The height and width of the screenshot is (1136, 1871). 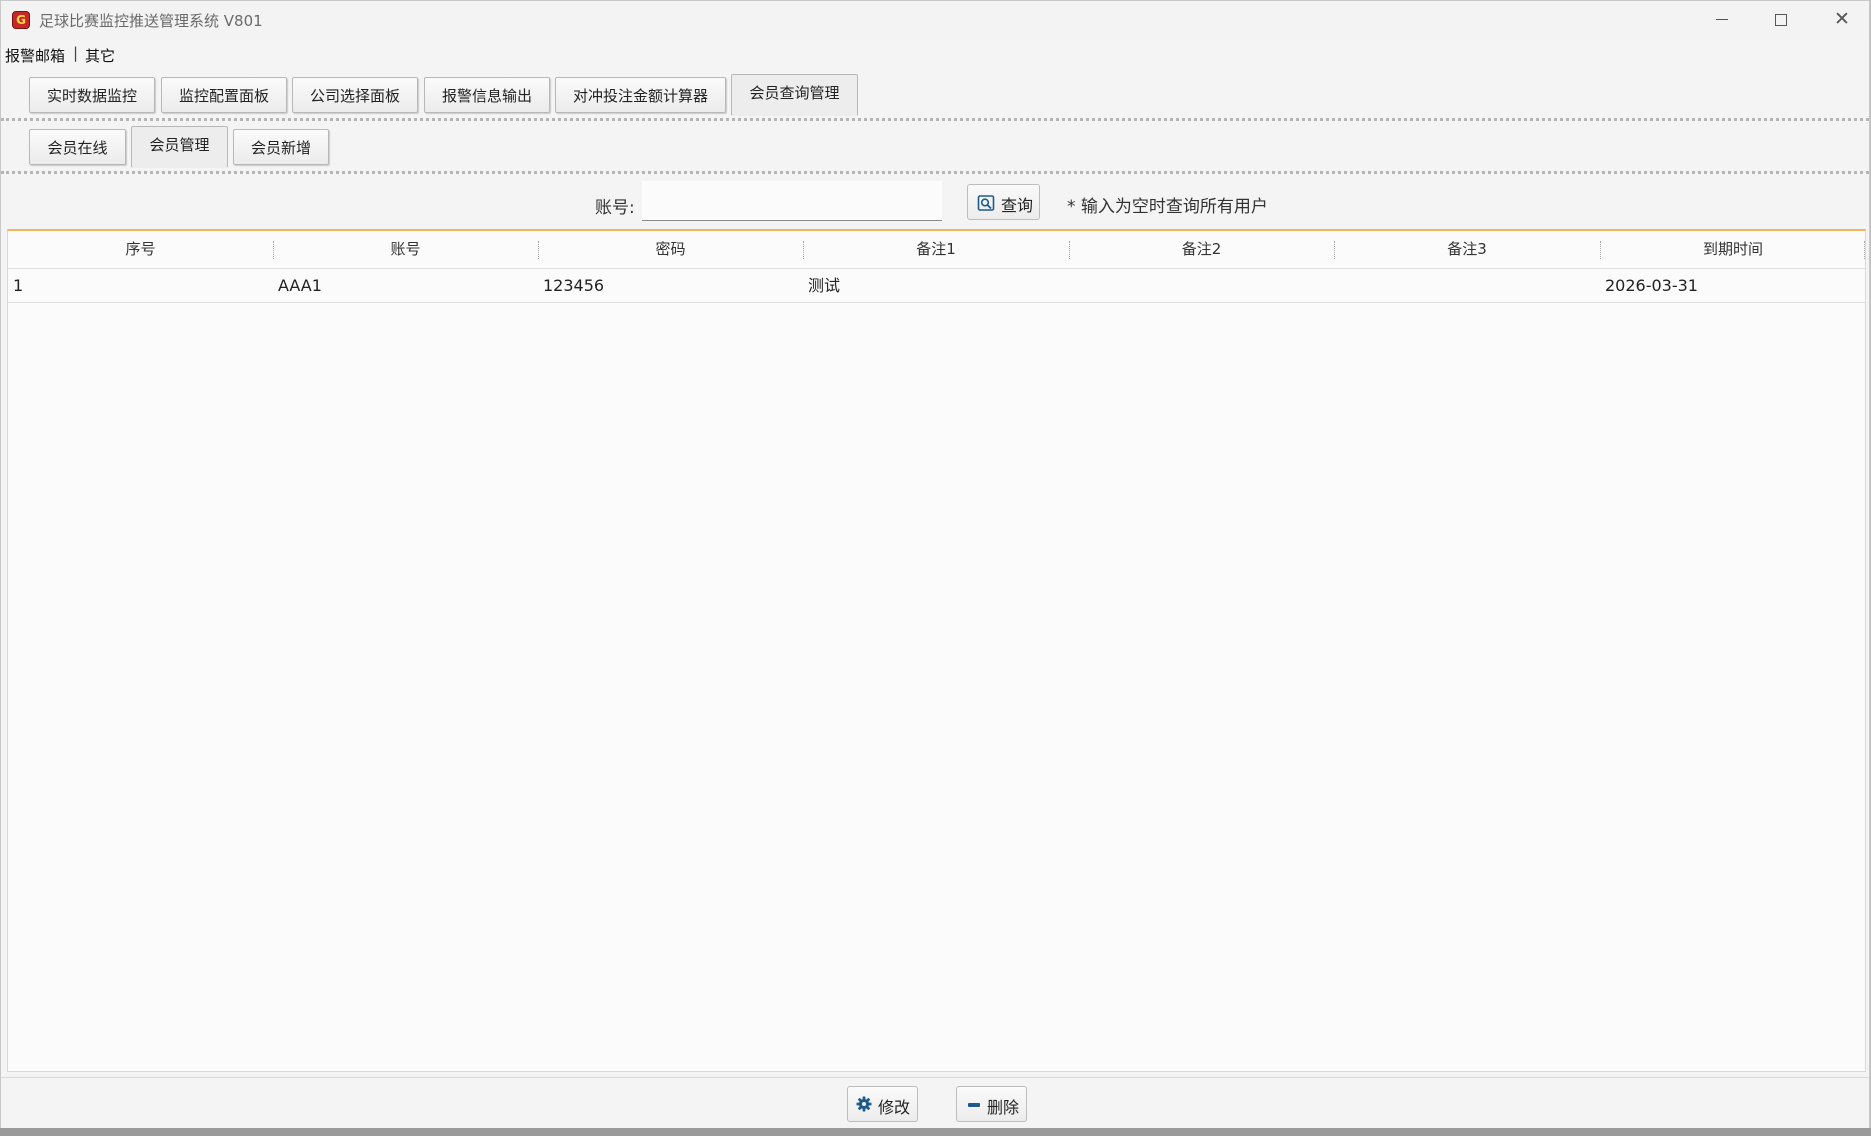 What do you see at coordinates (1003, 1107) in the screenshot?
I see `delete-button-label: 删除` at bounding box center [1003, 1107].